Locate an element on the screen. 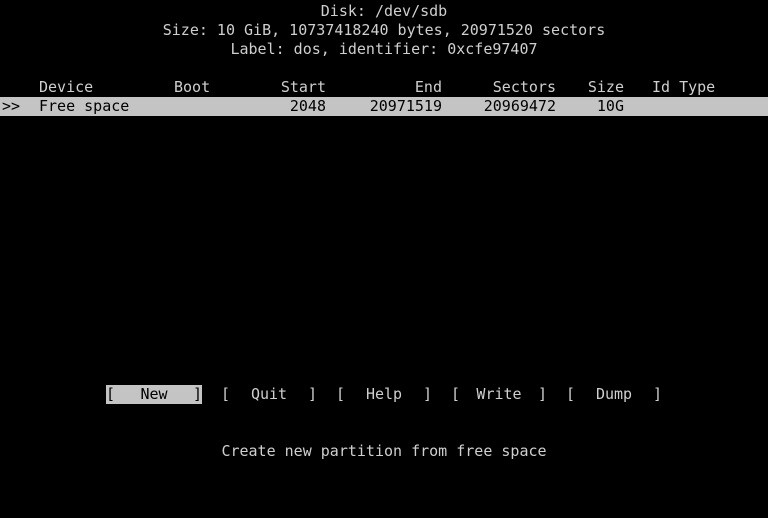 Image resolution: width=768 pixels, height=518 pixels. column-end: End is located at coordinates (428, 87).